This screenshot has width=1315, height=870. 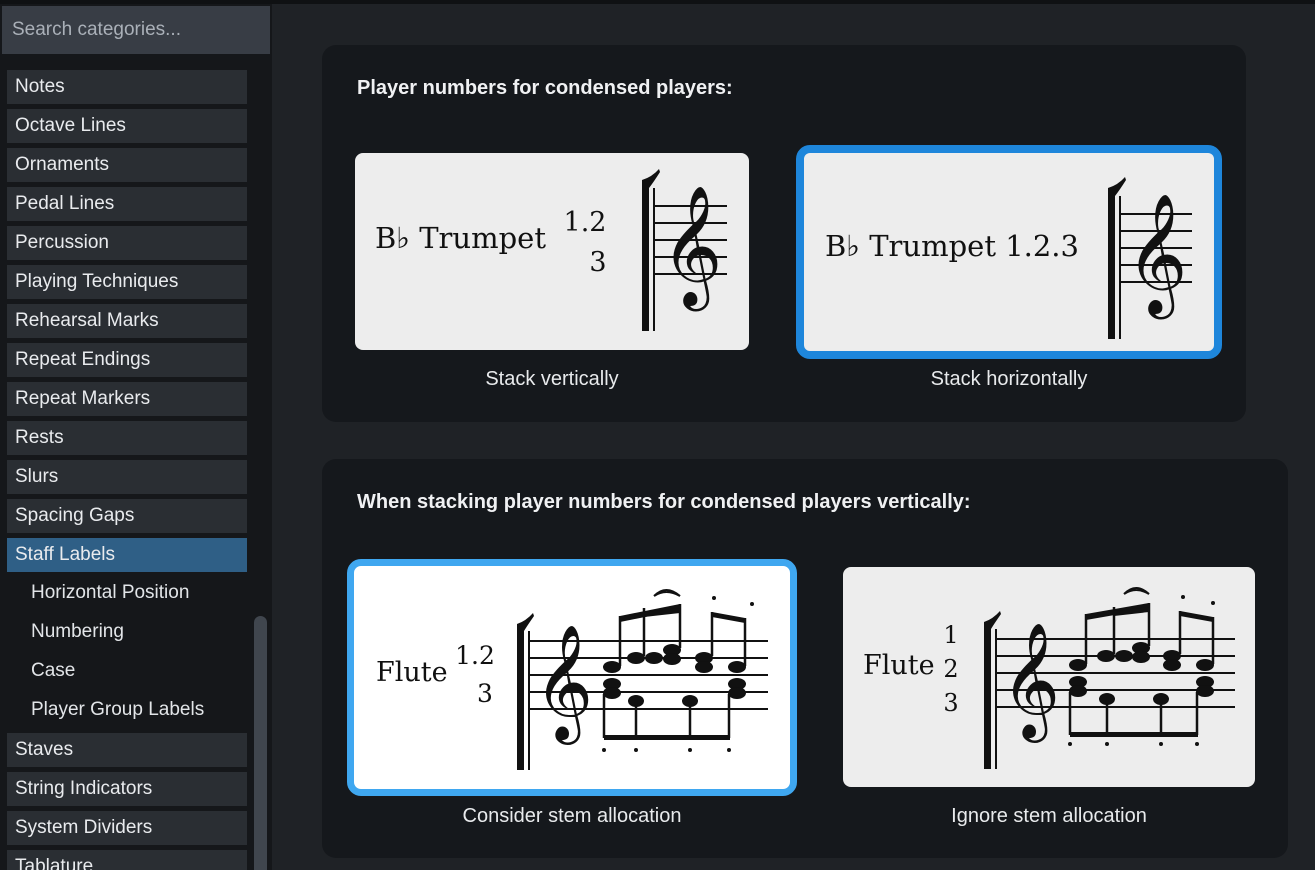 I want to click on stack-vertically-preview: B♭ Trumpet 1.2 3 𝄞, so click(x=551, y=250).